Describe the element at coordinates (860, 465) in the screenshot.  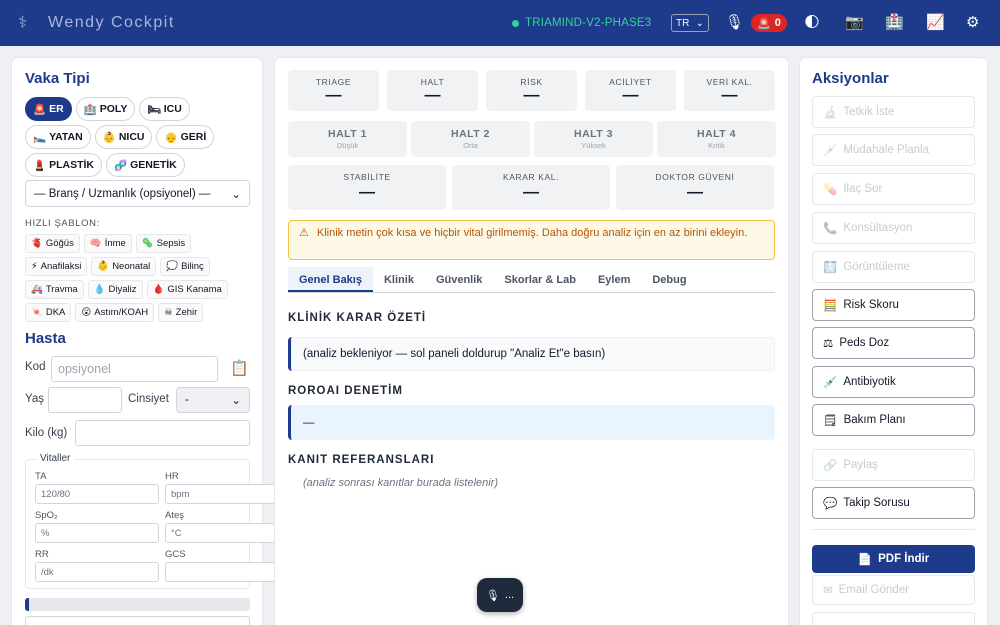
I see `action-label: Paylaş` at that location.